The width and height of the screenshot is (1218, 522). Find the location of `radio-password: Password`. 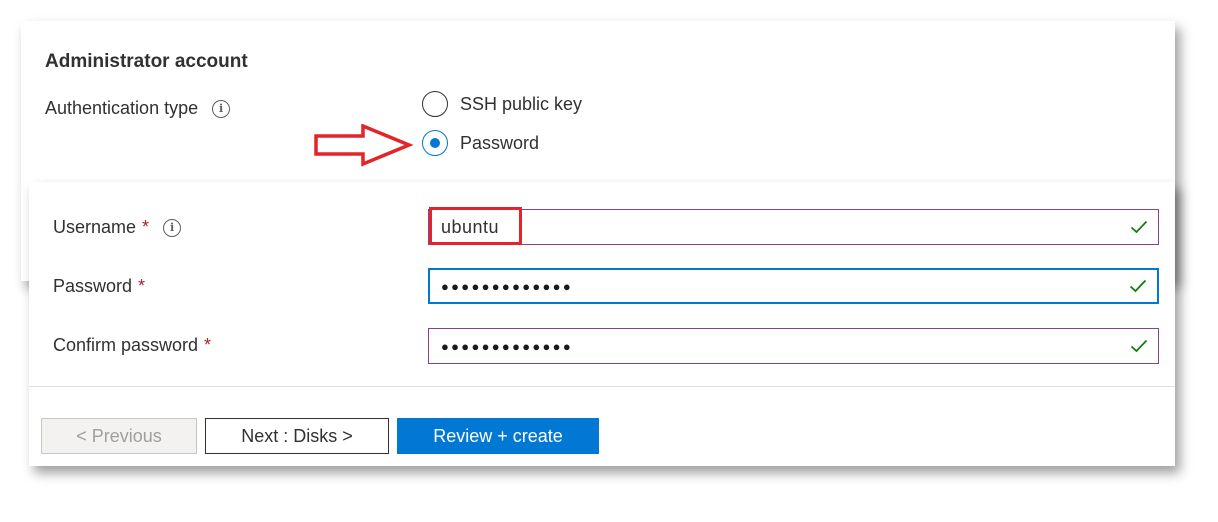

radio-password: Password is located at coordinates (480, 143).